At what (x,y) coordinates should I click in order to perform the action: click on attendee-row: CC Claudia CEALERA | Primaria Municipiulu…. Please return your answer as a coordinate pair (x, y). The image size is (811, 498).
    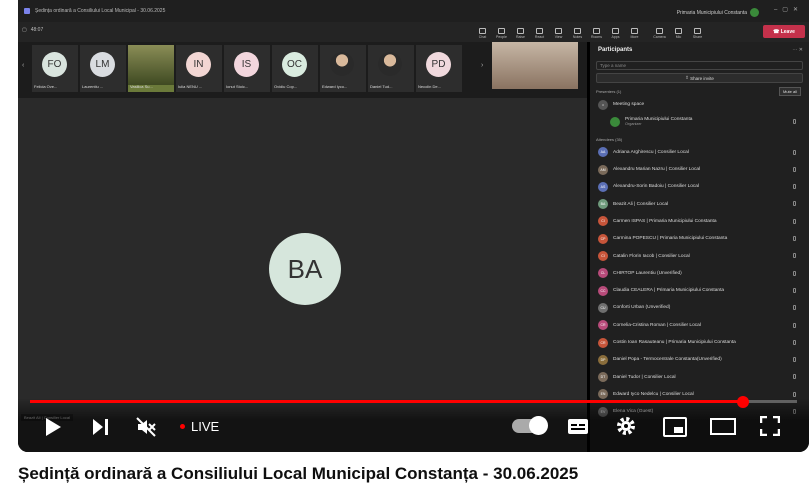
    Looking at the image, I should click on (699, 290).